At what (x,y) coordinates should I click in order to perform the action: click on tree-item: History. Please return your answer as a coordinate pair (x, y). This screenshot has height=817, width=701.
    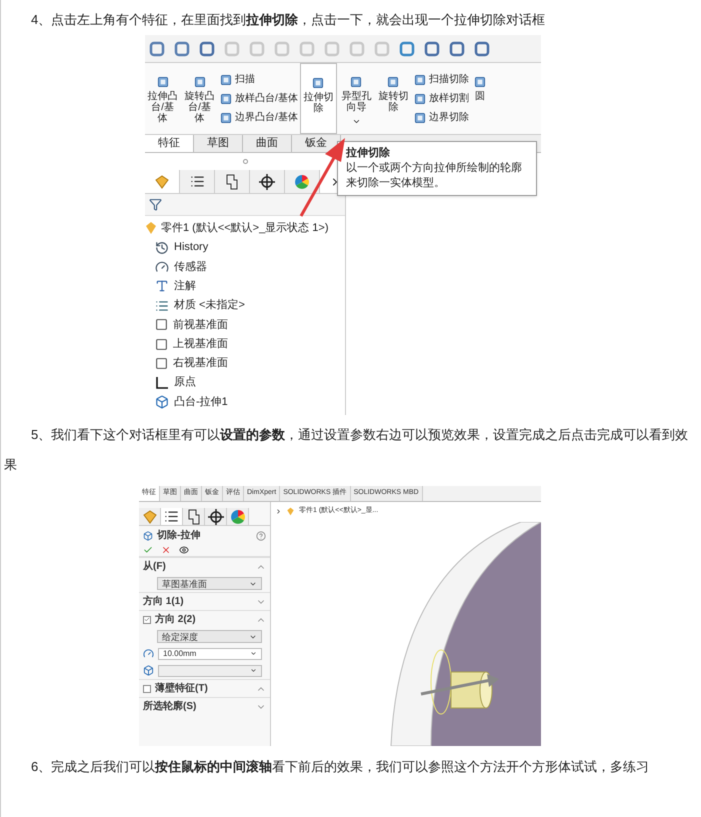
    Looking at the image, I should click on (191, 247).